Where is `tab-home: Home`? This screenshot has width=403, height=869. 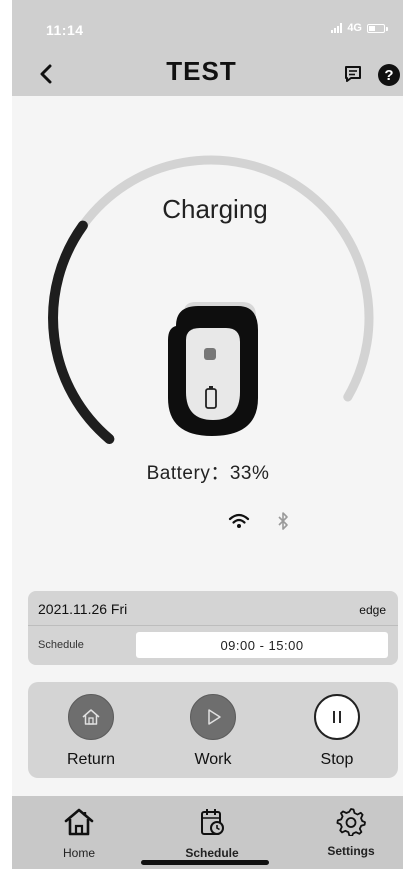 tab-home: Home is located at coordinates (79, 833).